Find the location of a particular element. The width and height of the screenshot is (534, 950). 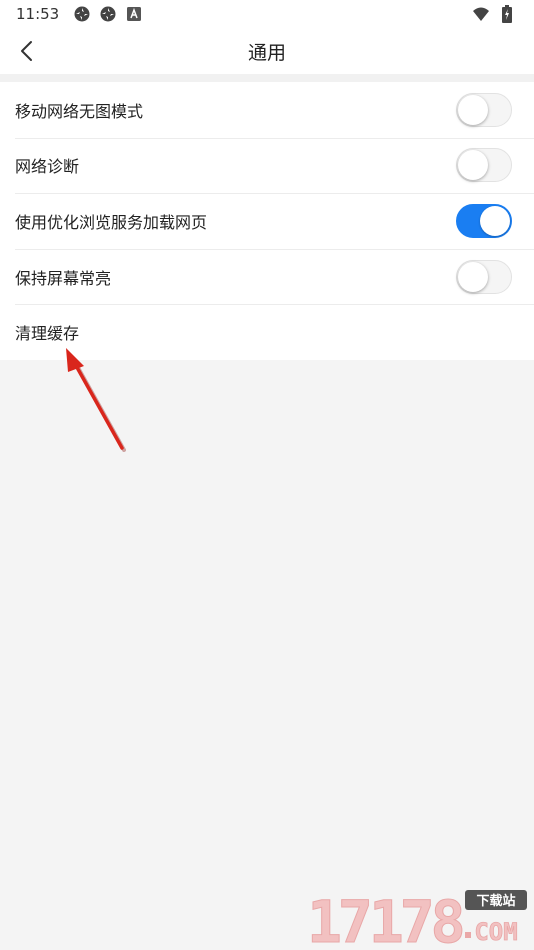

status-time: 11:53 is located at coordinates (38, 14).